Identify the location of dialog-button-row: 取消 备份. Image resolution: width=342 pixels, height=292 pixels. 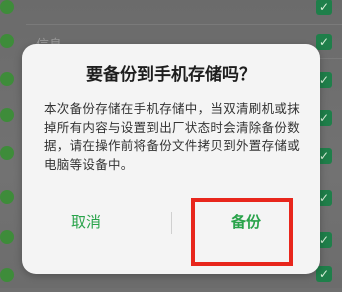
(171, 222).